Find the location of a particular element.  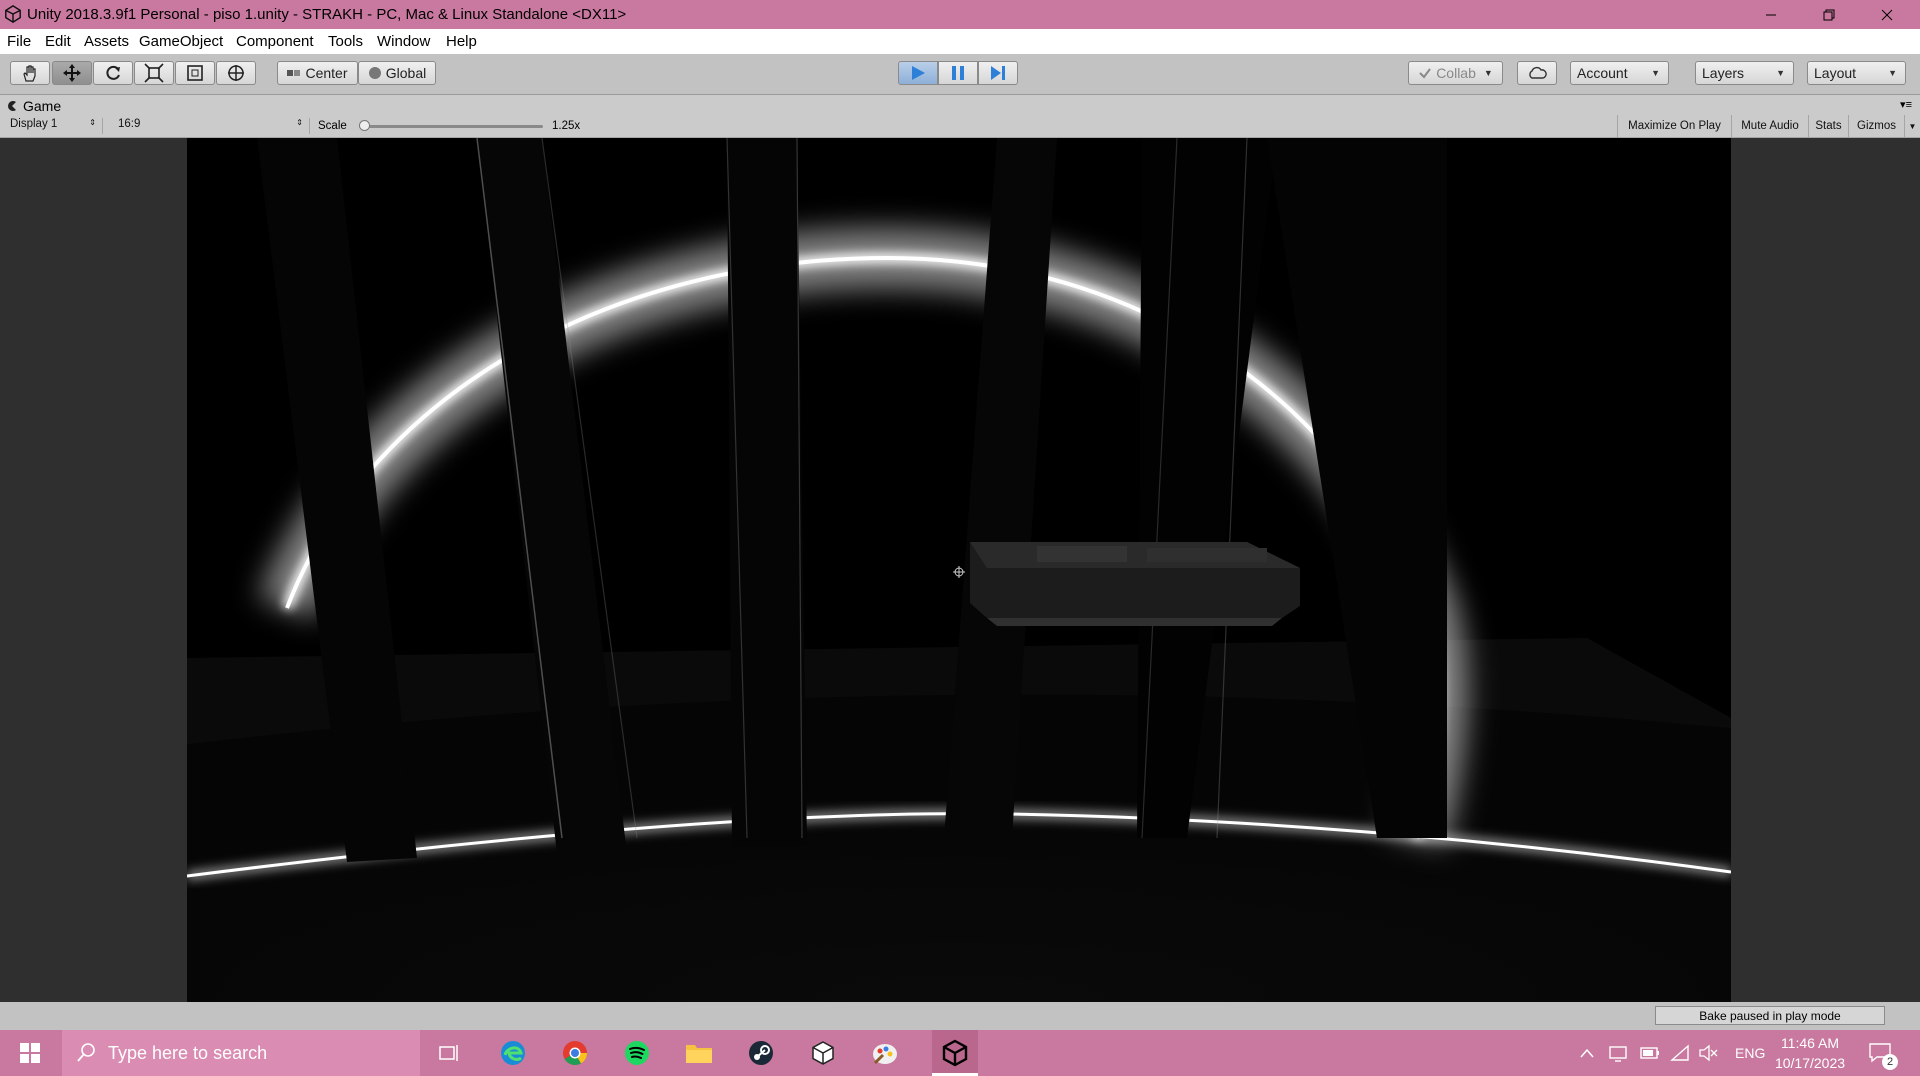

tray-network-status is located at coordinates (1619, 1053).